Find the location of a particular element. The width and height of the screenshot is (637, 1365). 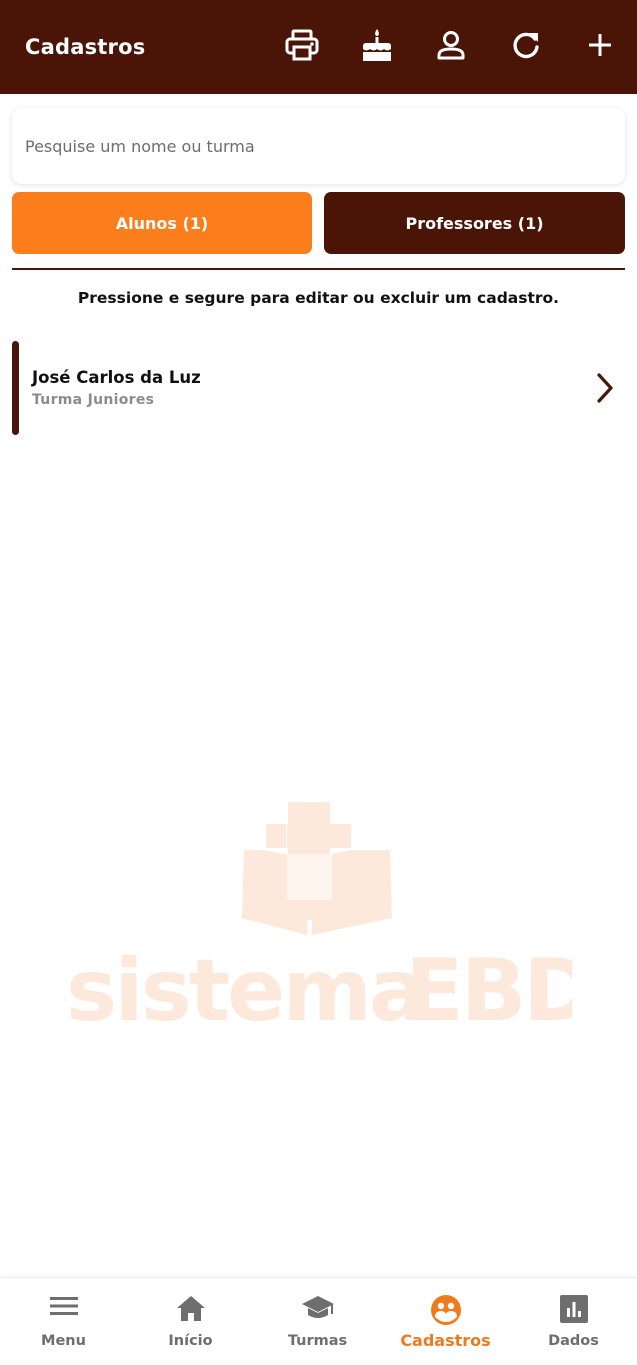

home-icon is located at coordinates (191, 1310).